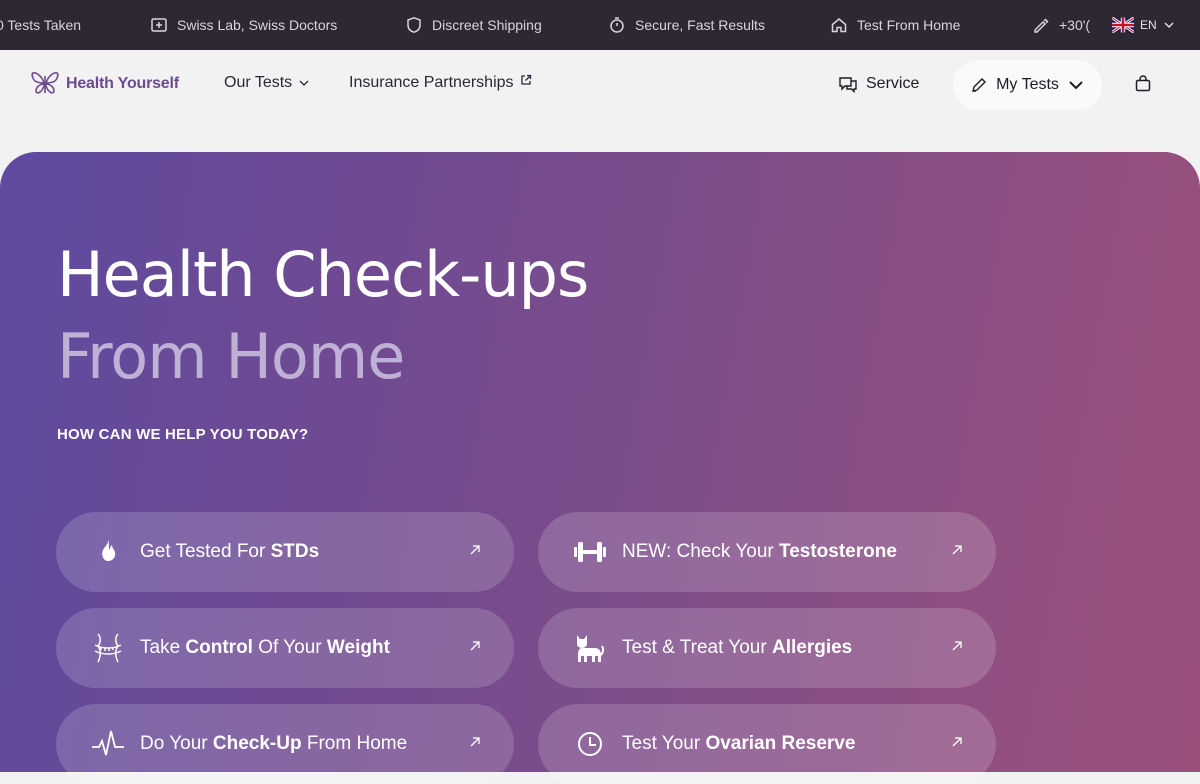 The width and height of the screenshot is (1200, 784). I want to click on card-checkup-from-home: Do Your Check-Up From Home, so click(285, 744).